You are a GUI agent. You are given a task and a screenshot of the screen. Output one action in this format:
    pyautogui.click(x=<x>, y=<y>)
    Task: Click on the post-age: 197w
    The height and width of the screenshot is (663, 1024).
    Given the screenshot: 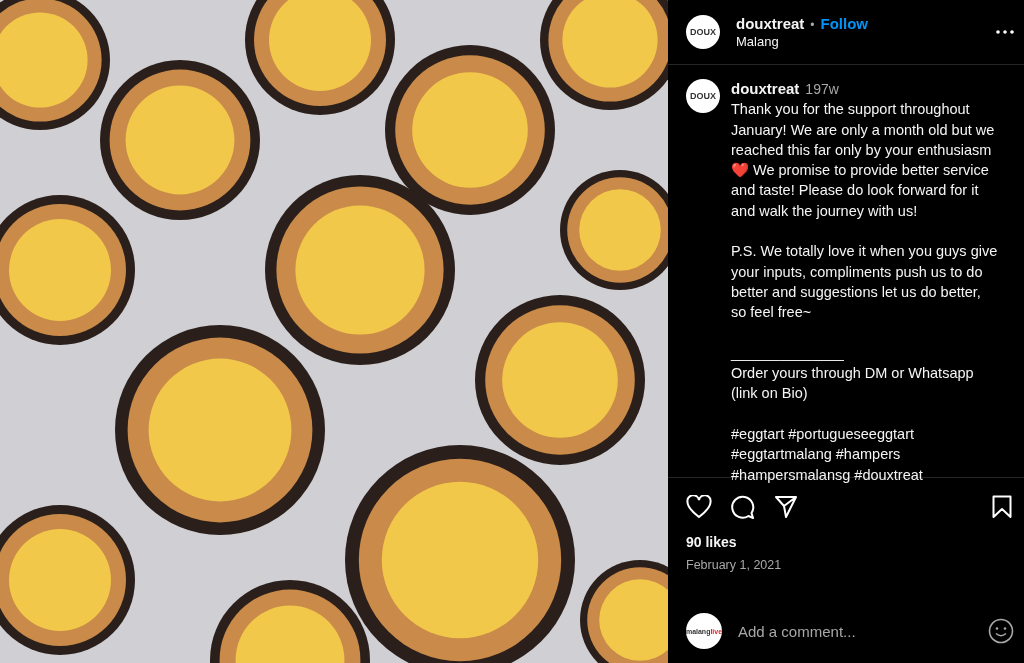 What is the action you would take?
    pyautogui.click(x=822, y=89)
    